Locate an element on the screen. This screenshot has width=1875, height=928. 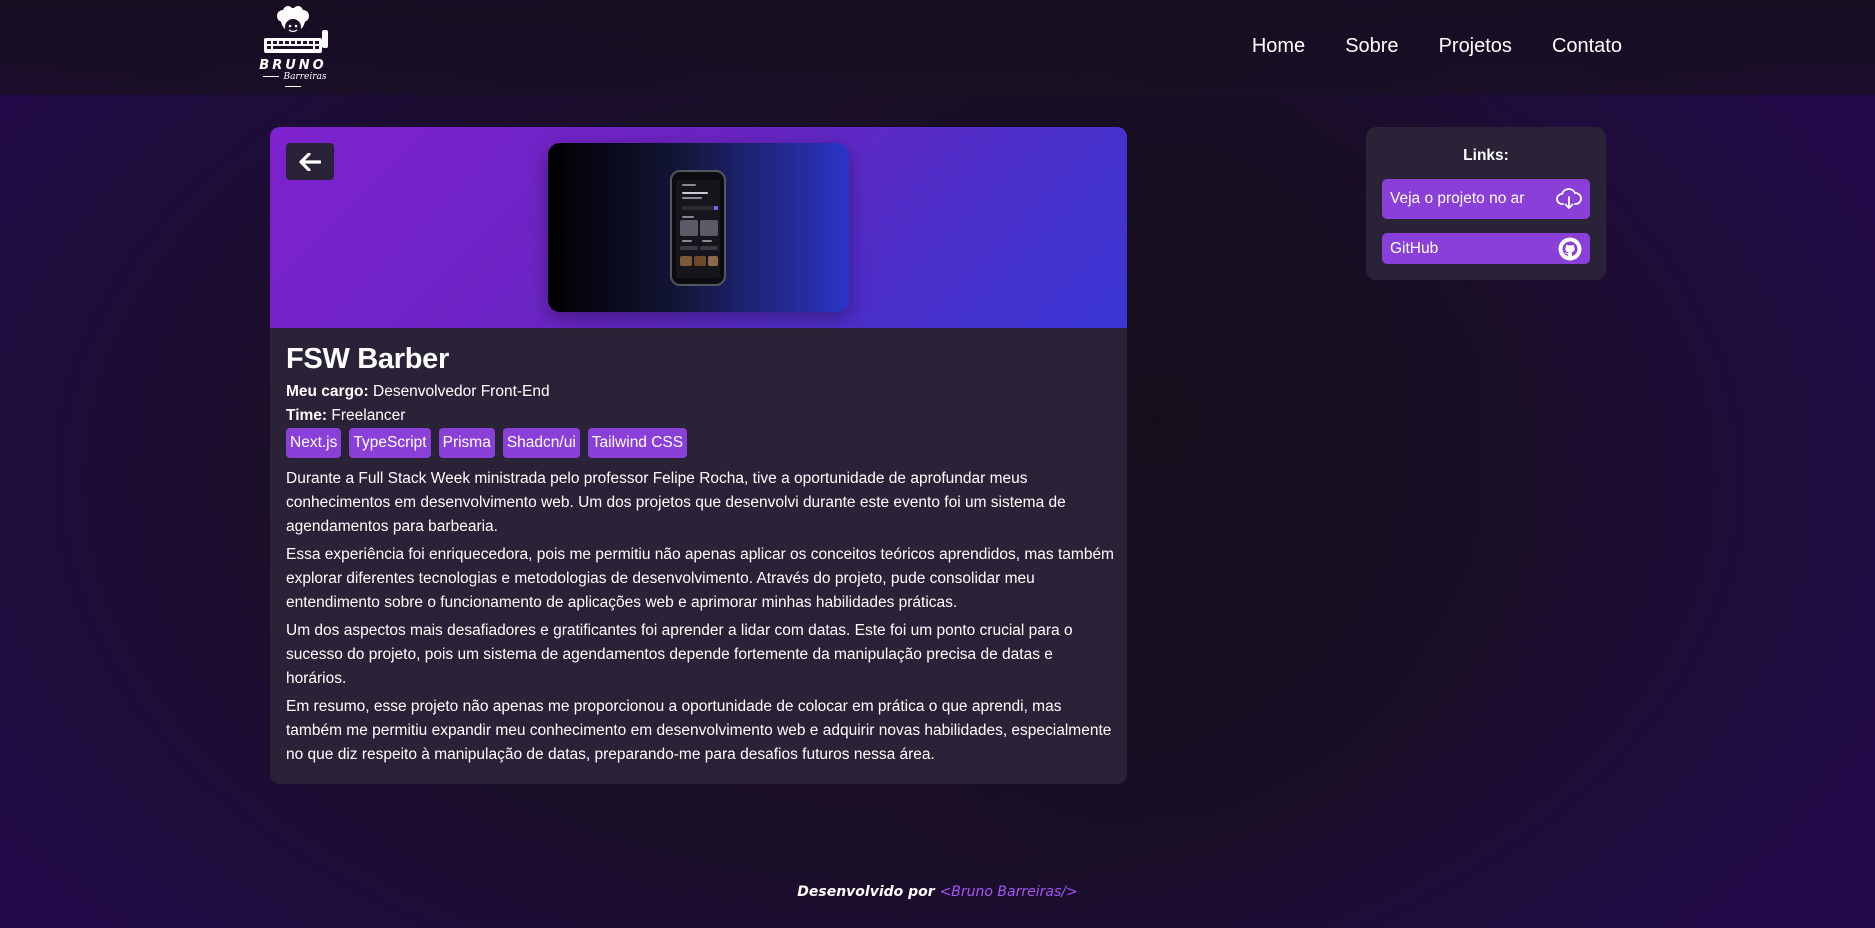
tag-nextjs: Next.js is located at coordinates (314, 443).